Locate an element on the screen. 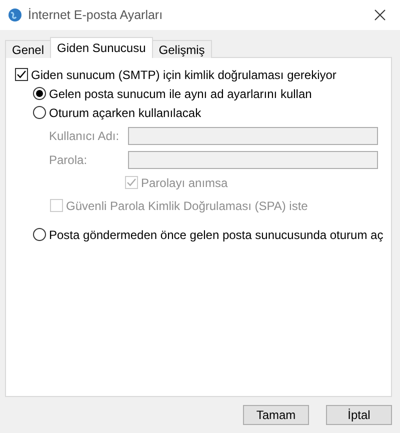 The height and width of the screenshot is (433, 400). radio-label: Oturum açarken kullanılacak is located at coordinates (125, 113).